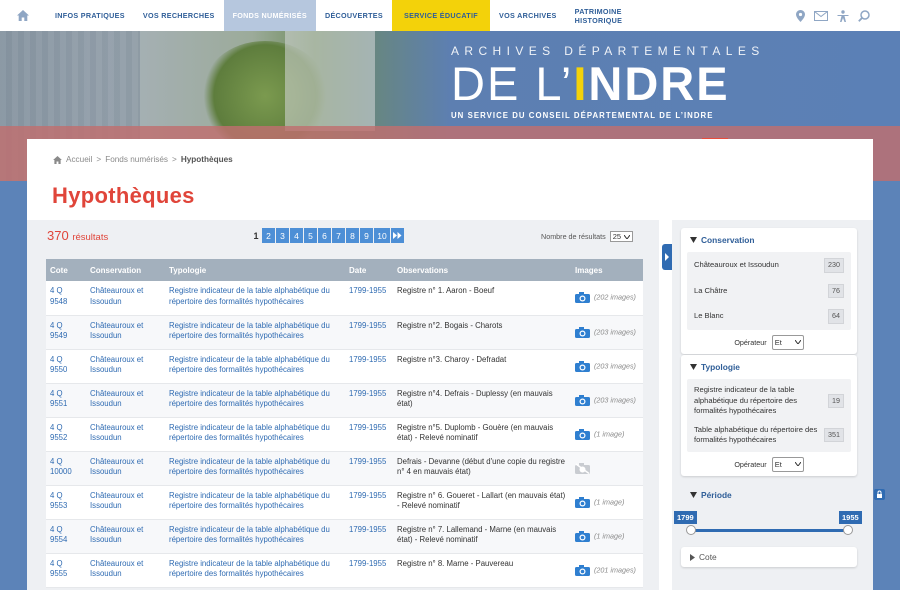 The image size is (900, 590). I want to click on images-cell: (202 images), so click(607, 298).